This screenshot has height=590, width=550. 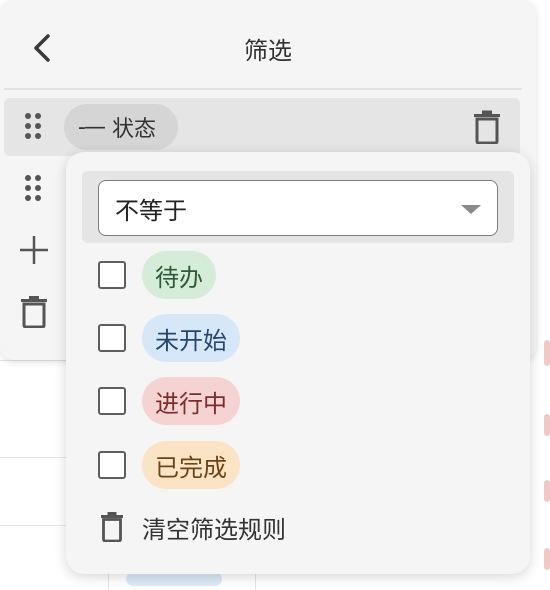 What do you see at coordinates (214, 529) in the screenshot?
I see `clear-filter-label: 清空筛选规则` at bounding box center [214, 529].